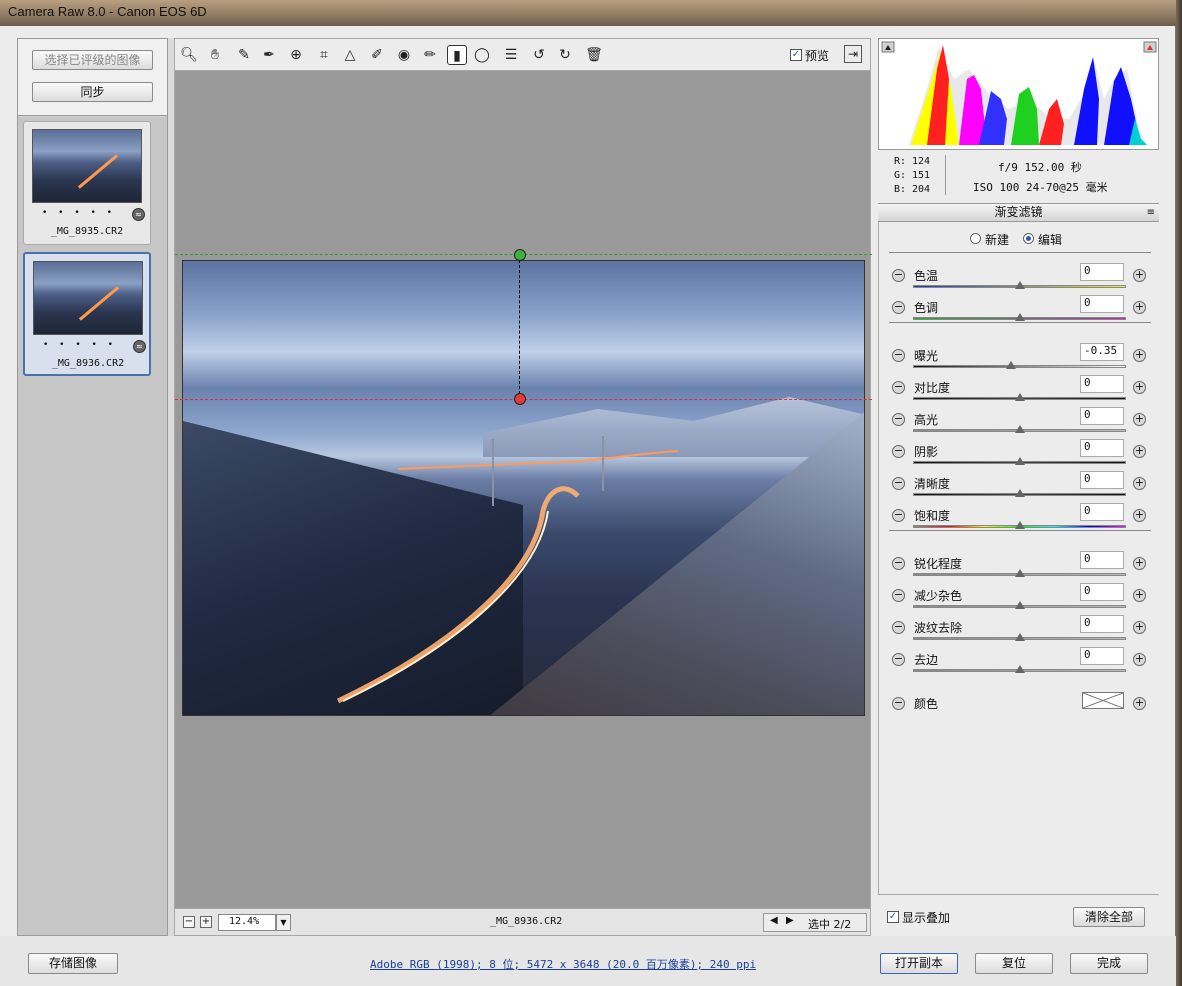 Image resolution: width=1182 pixels, height=986 pixels. Describe the element at coordinates (92, 60) in the screenshot. I see `select-rated-button: 选择已评级的图像` at that location.